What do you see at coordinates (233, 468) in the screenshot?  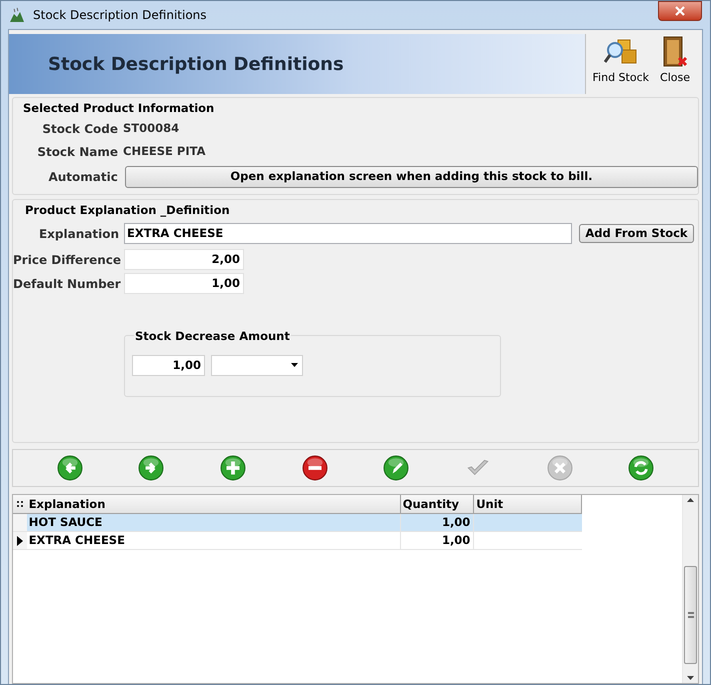 I see `plus-icon` at bounding box center [233, 468].